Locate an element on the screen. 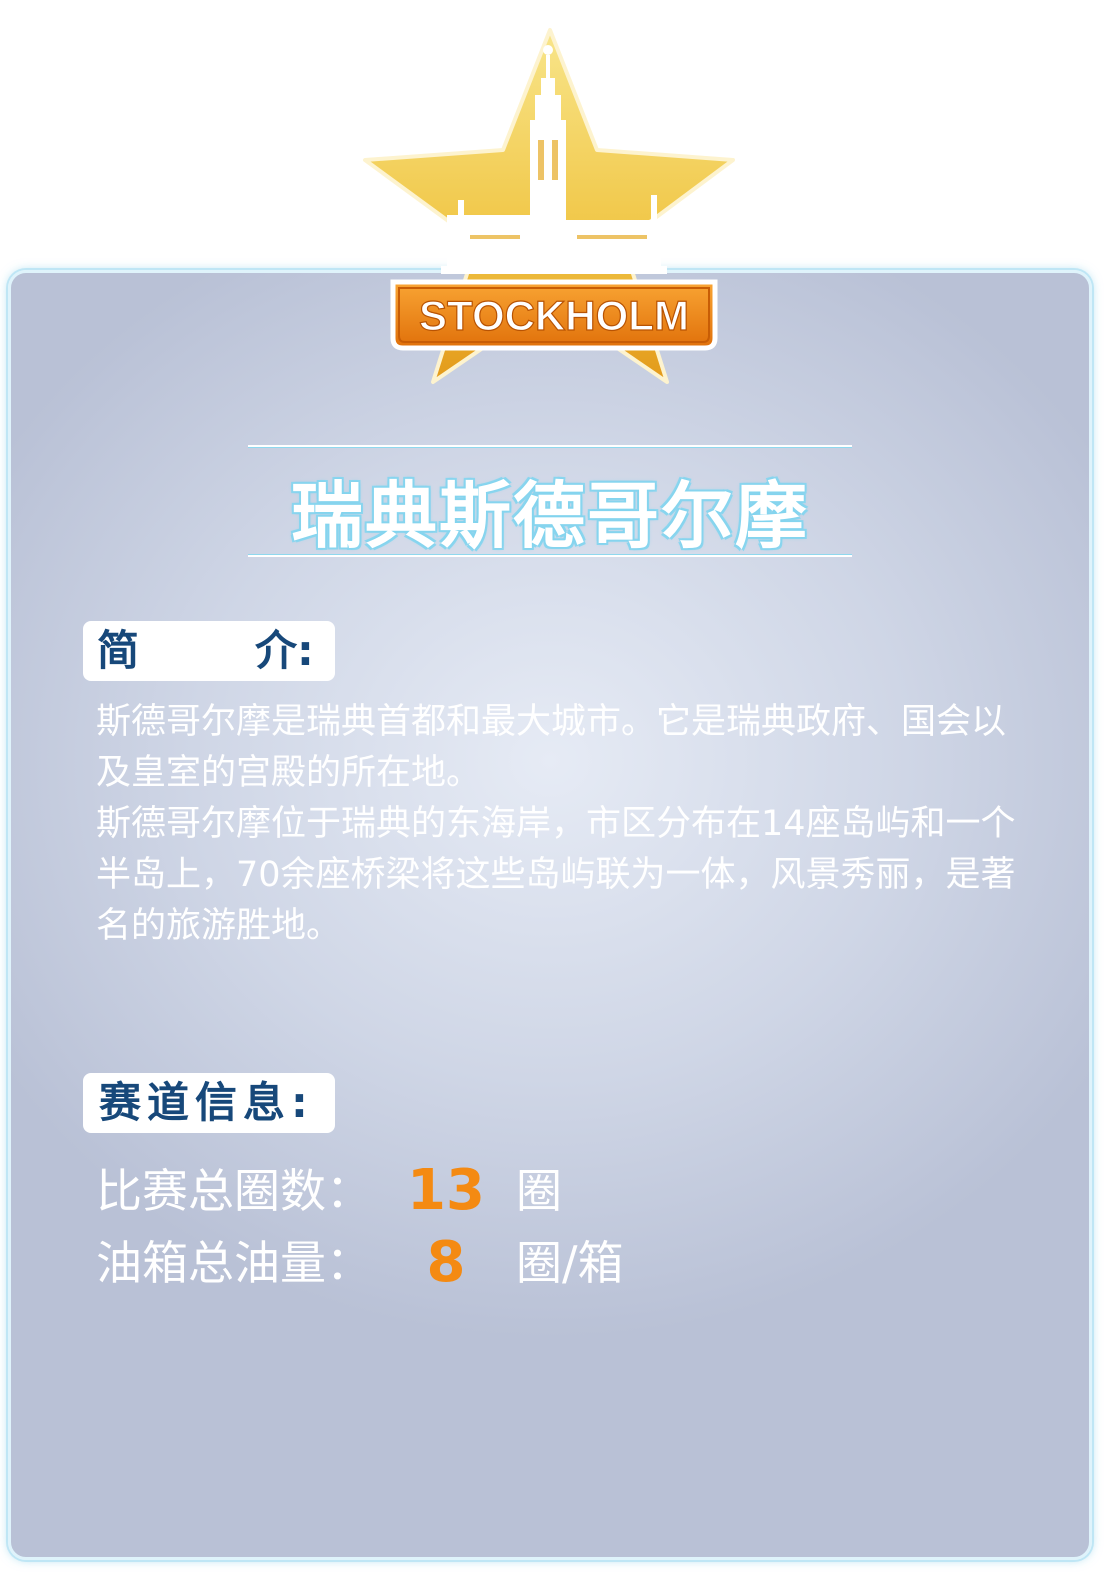 The width and height of the screenshot is (1110, 1582). banner-text: STOCKHOLM is located at coordinates (554, 315).